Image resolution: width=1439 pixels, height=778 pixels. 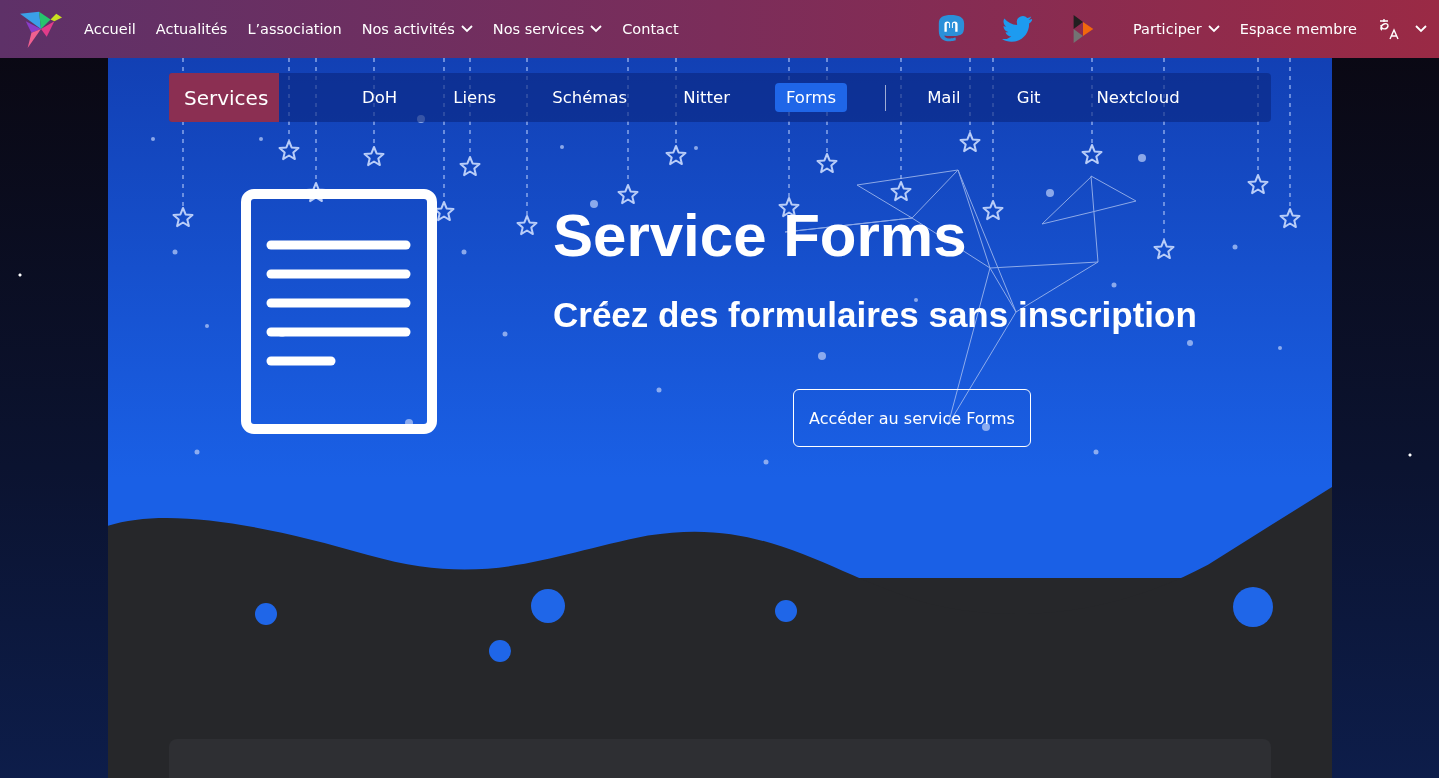 What do you see at coordinates (760, 236) in the screenshot?
I see `hero-title: Service Forms` at bounding box center [760, 236].